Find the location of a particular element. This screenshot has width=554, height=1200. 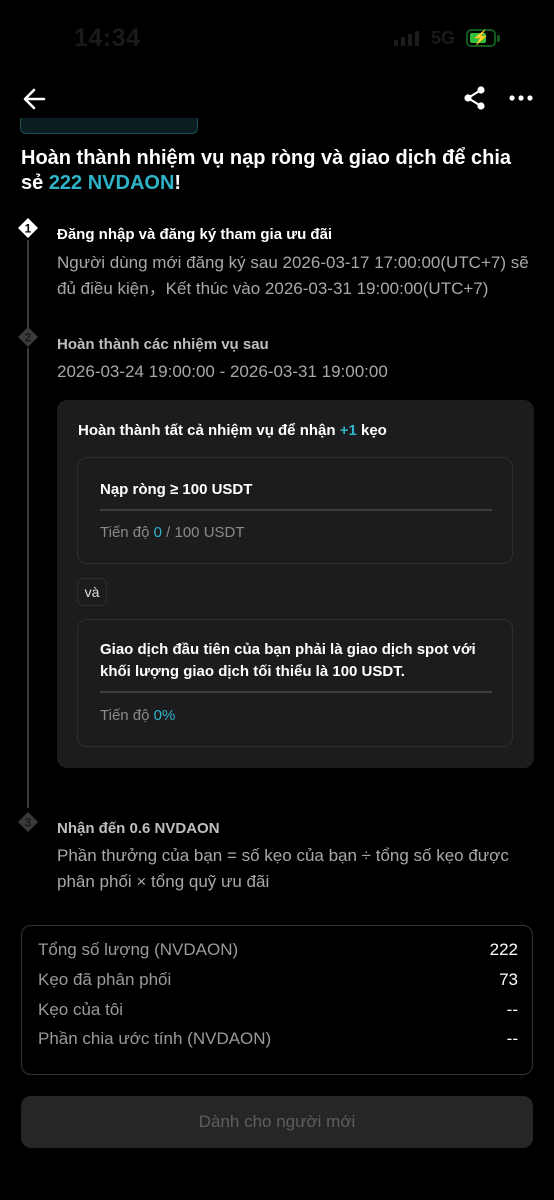

page-title-suffix: ! is located at coordinates (178, 183).